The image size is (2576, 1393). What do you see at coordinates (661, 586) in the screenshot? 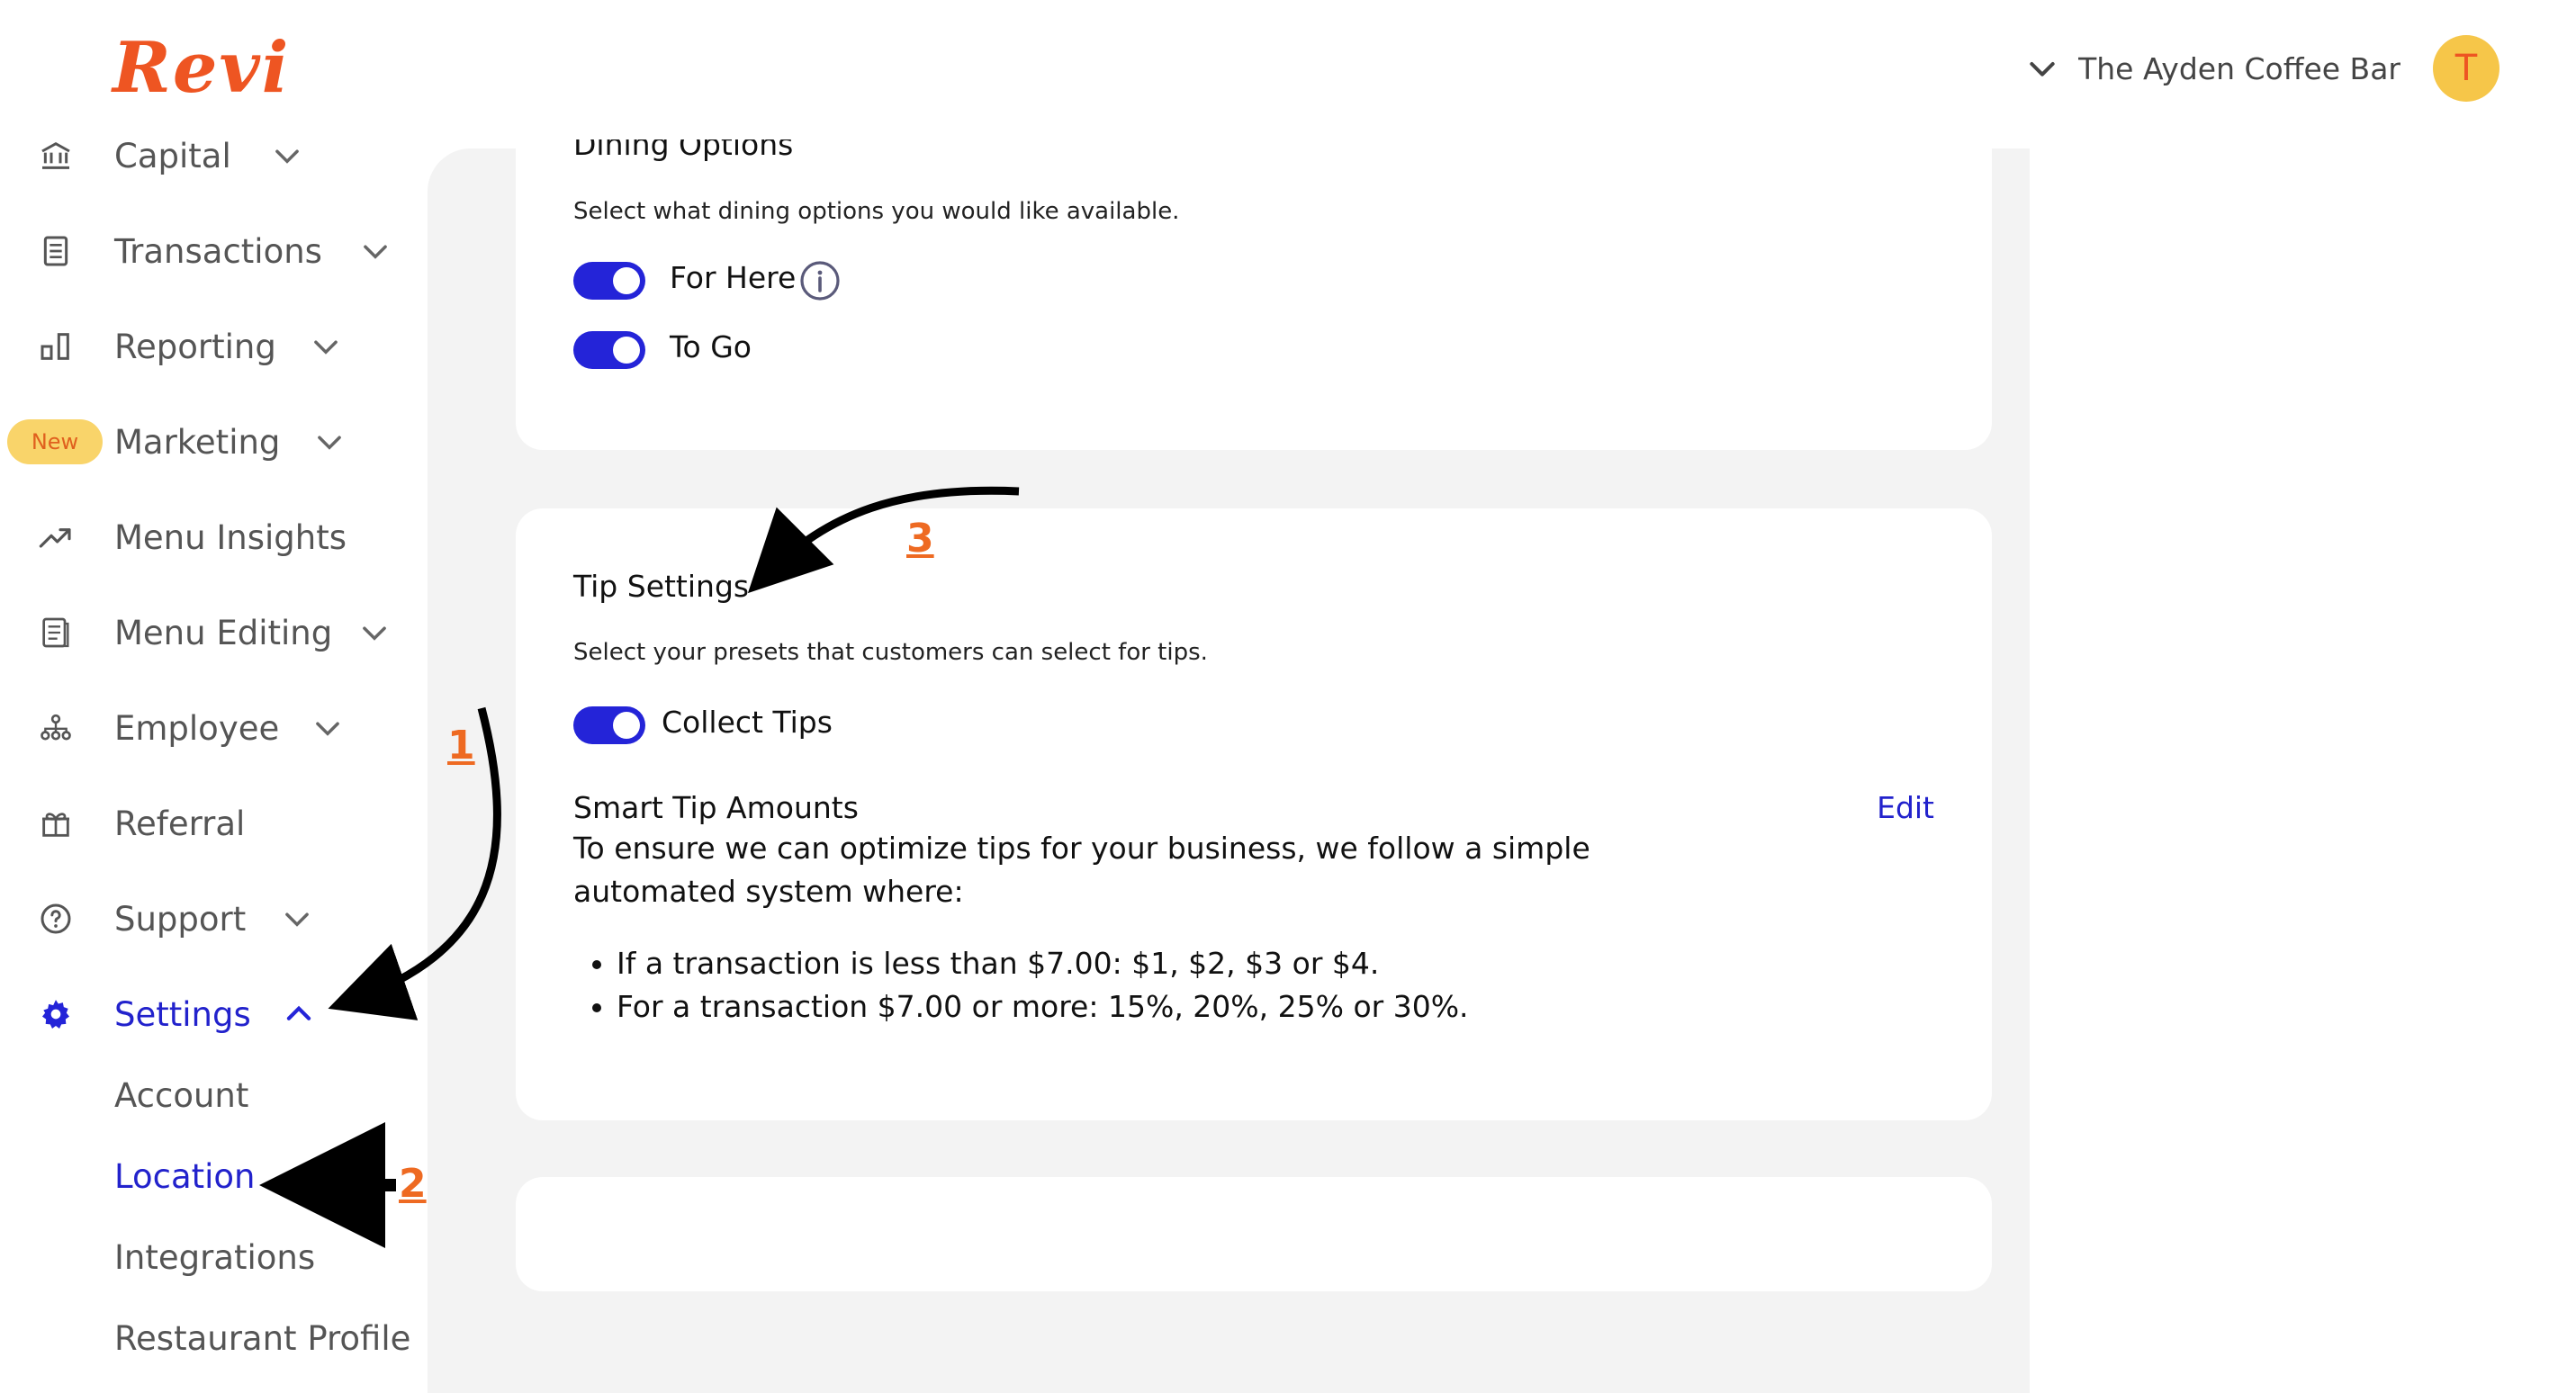
I see `tip-settings-title: Tip Settings` at bounding box center [661, 586].